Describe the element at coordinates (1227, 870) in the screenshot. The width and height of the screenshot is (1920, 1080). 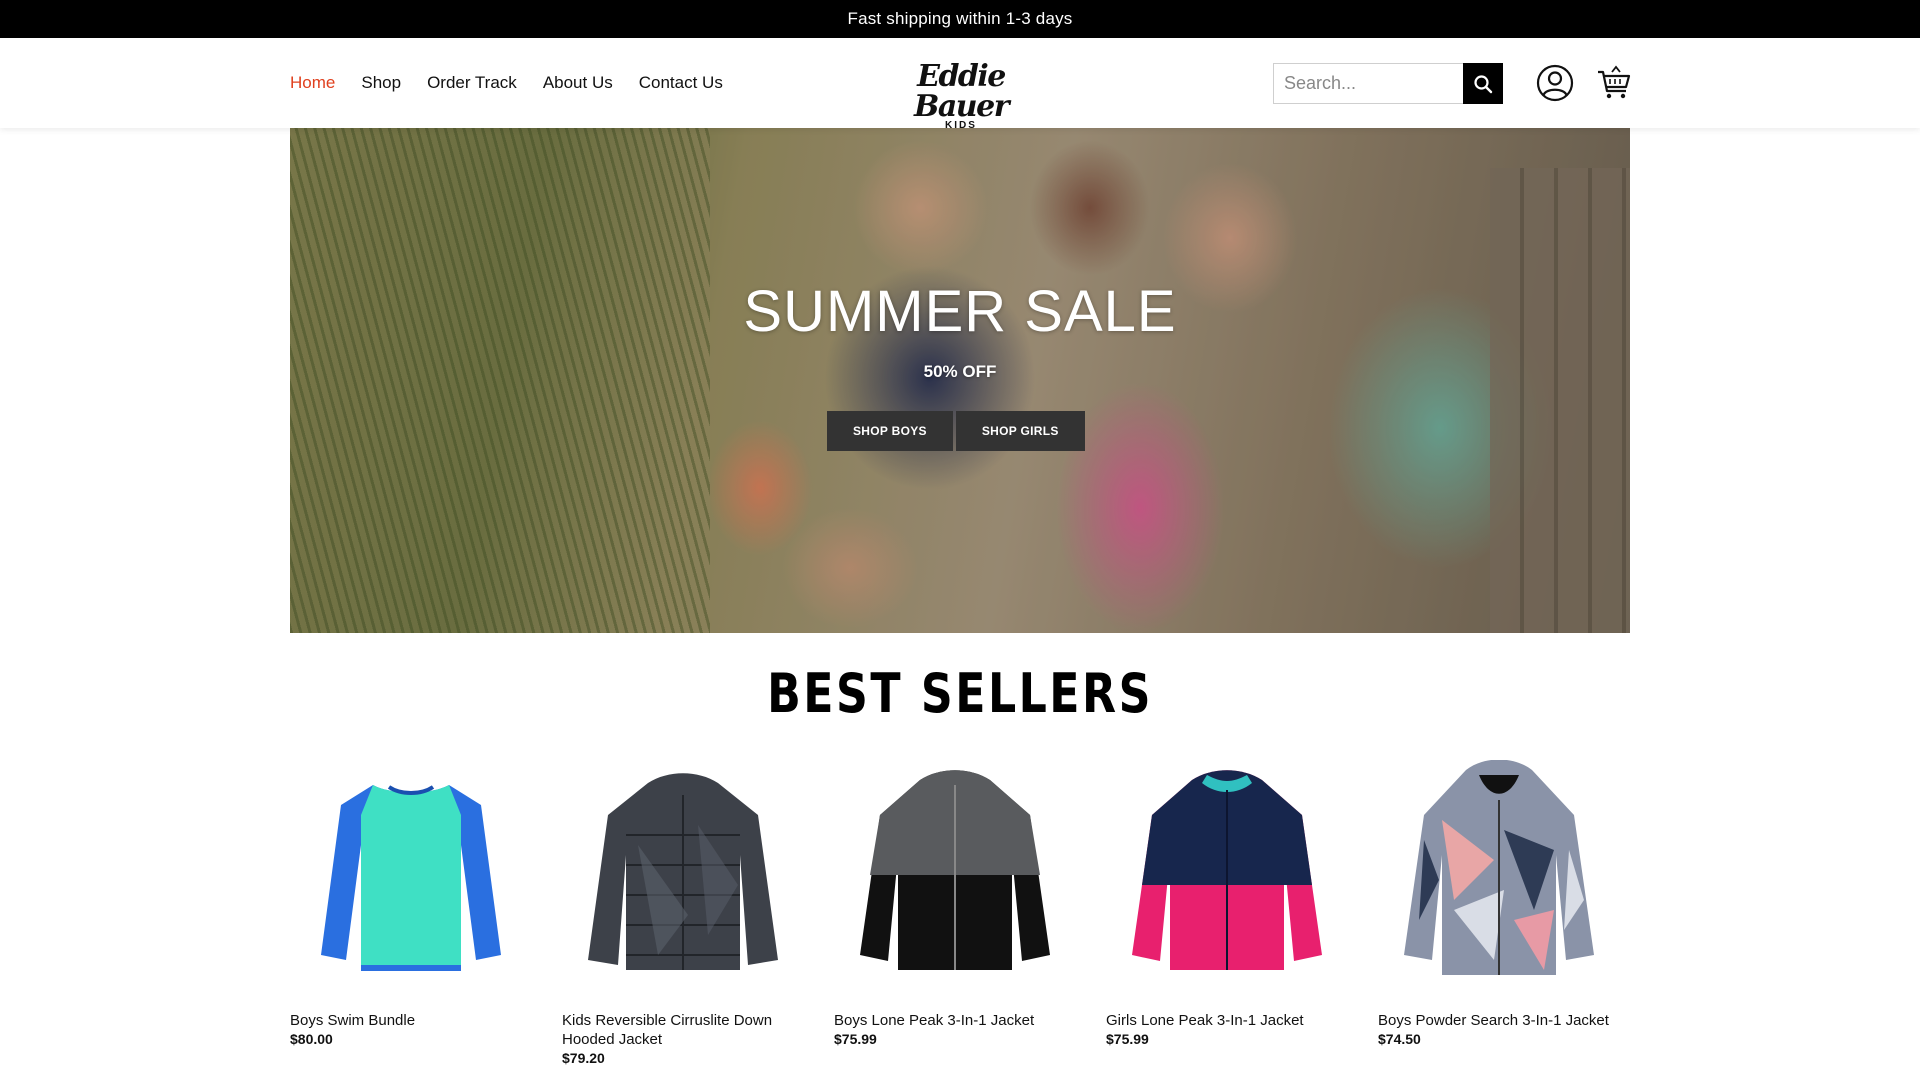
I see `girls-jacket-image` at that location.